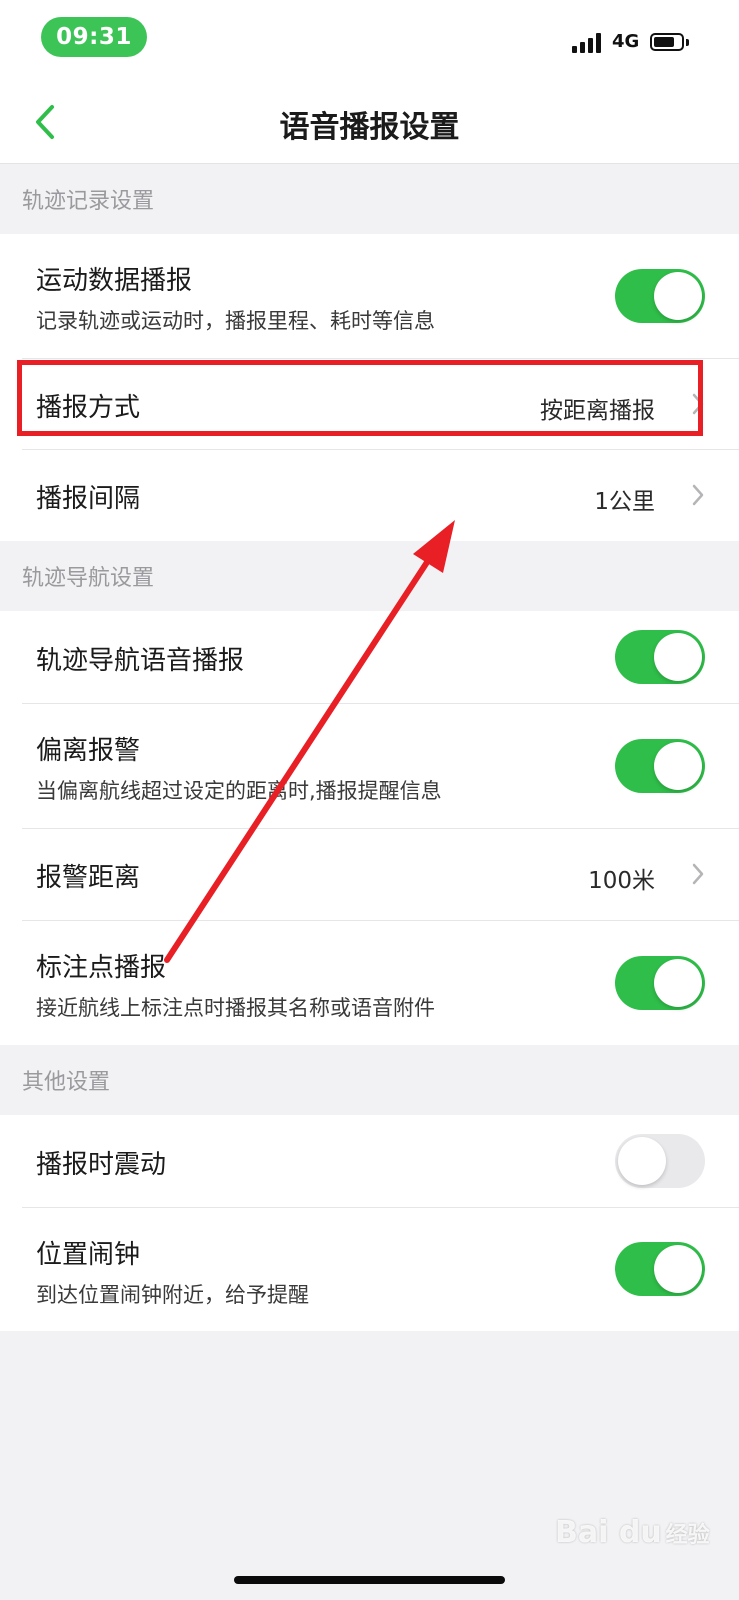 This screenshot has width=739, height=1600. Describe the element at coordinates (369, 199) in the screenshot. I see `section-header-track-record: 轨迹记录设置` at that location.